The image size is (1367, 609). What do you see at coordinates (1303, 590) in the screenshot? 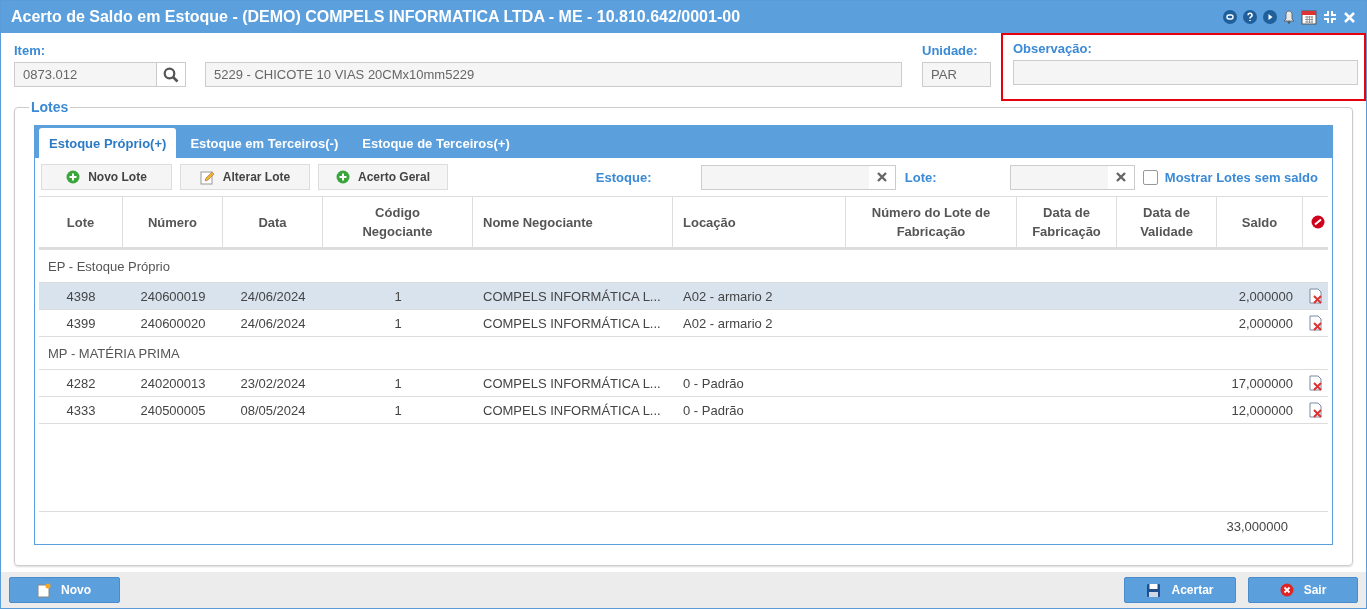
I see `exit-button: Sair` at bounding box center [1303, 590].